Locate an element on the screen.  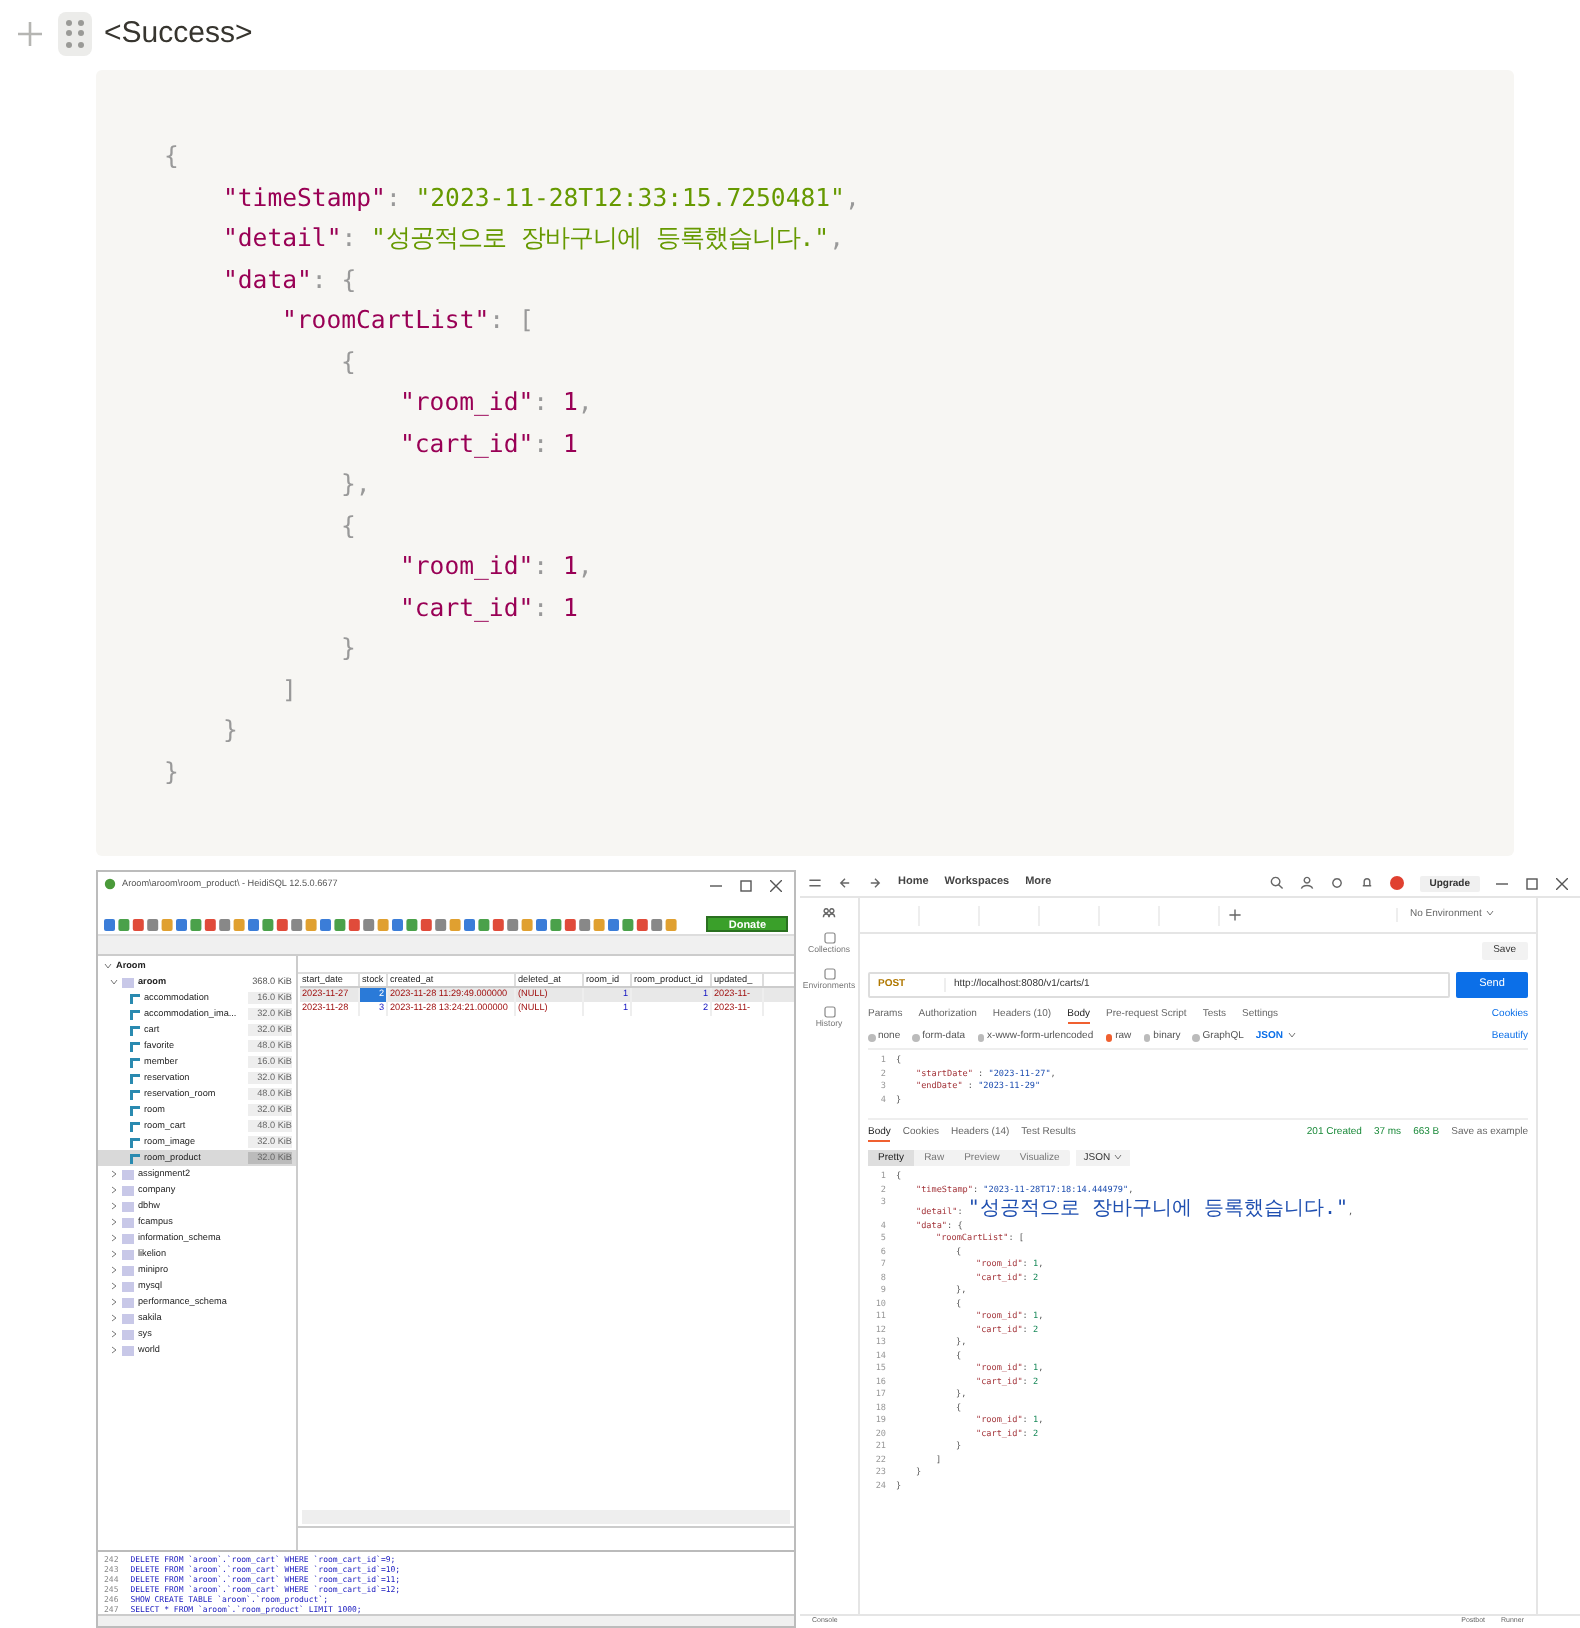
code-line: }, is located at coordinates (356, 485).